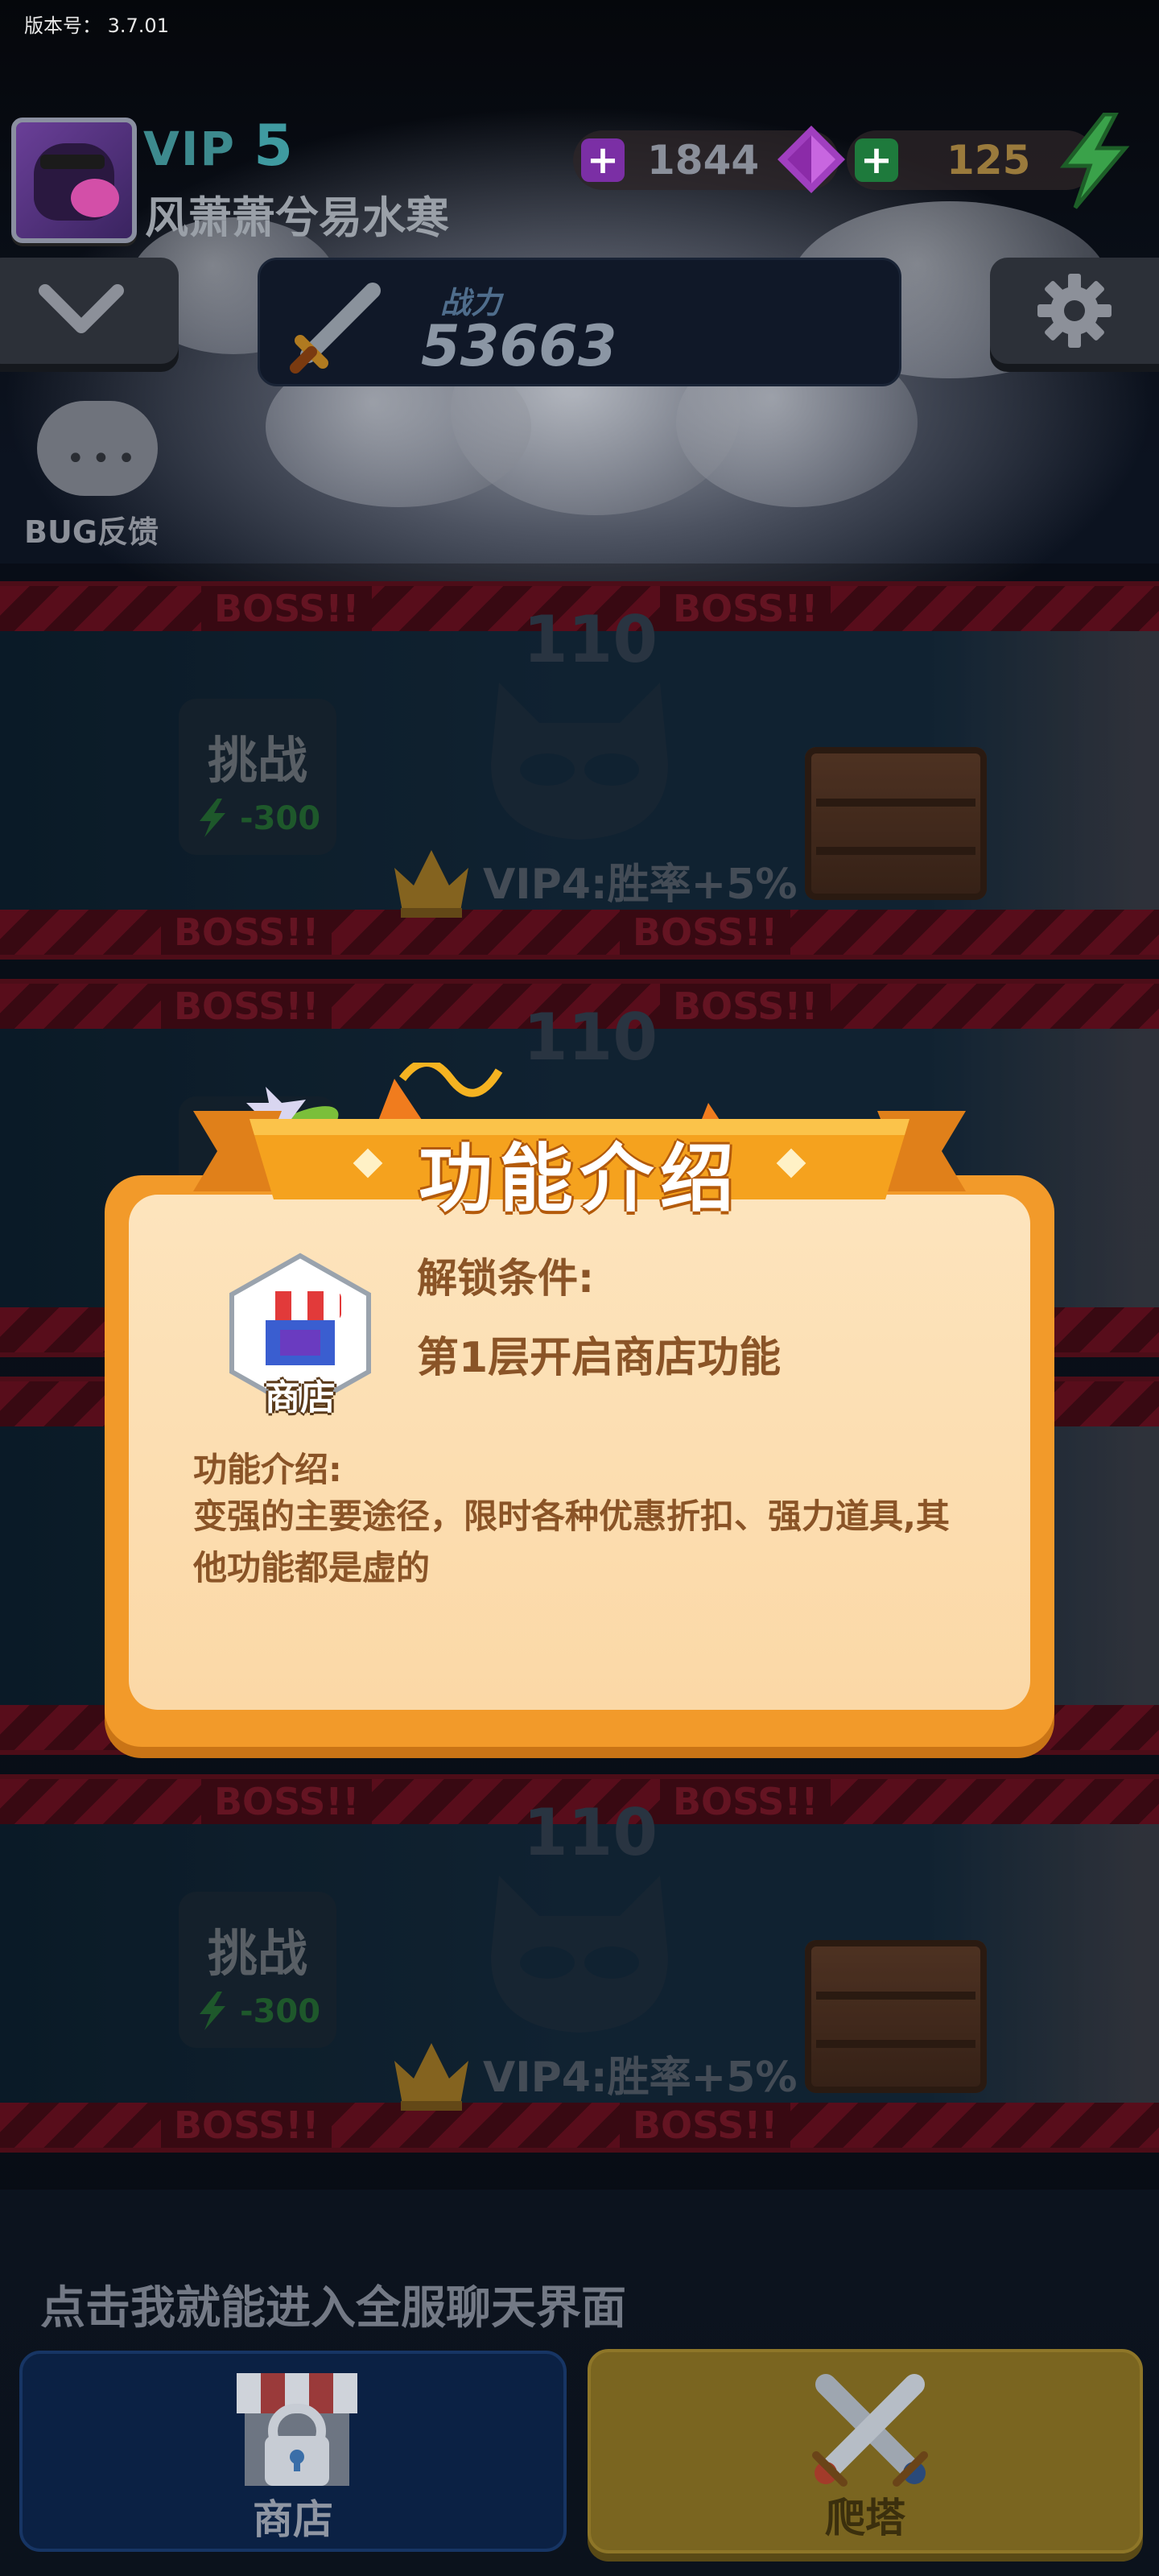 Image resolution: width=1159 pixels, height=2576 pixels. I want to click on vip-badge: VIP 5, so click(219, 146).